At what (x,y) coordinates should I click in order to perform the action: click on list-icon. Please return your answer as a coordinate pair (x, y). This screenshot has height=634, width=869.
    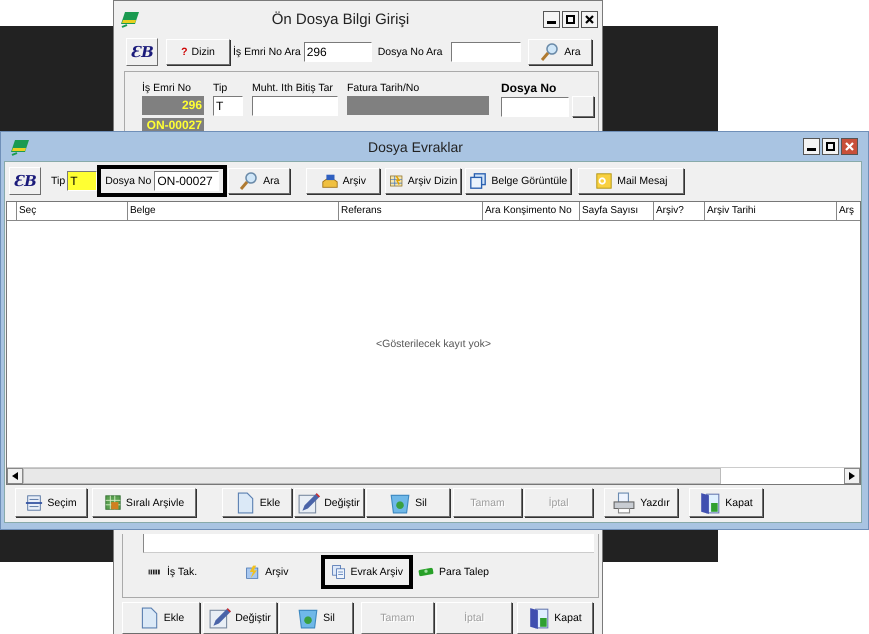
    Looking at the image, I should click on (34, 503).